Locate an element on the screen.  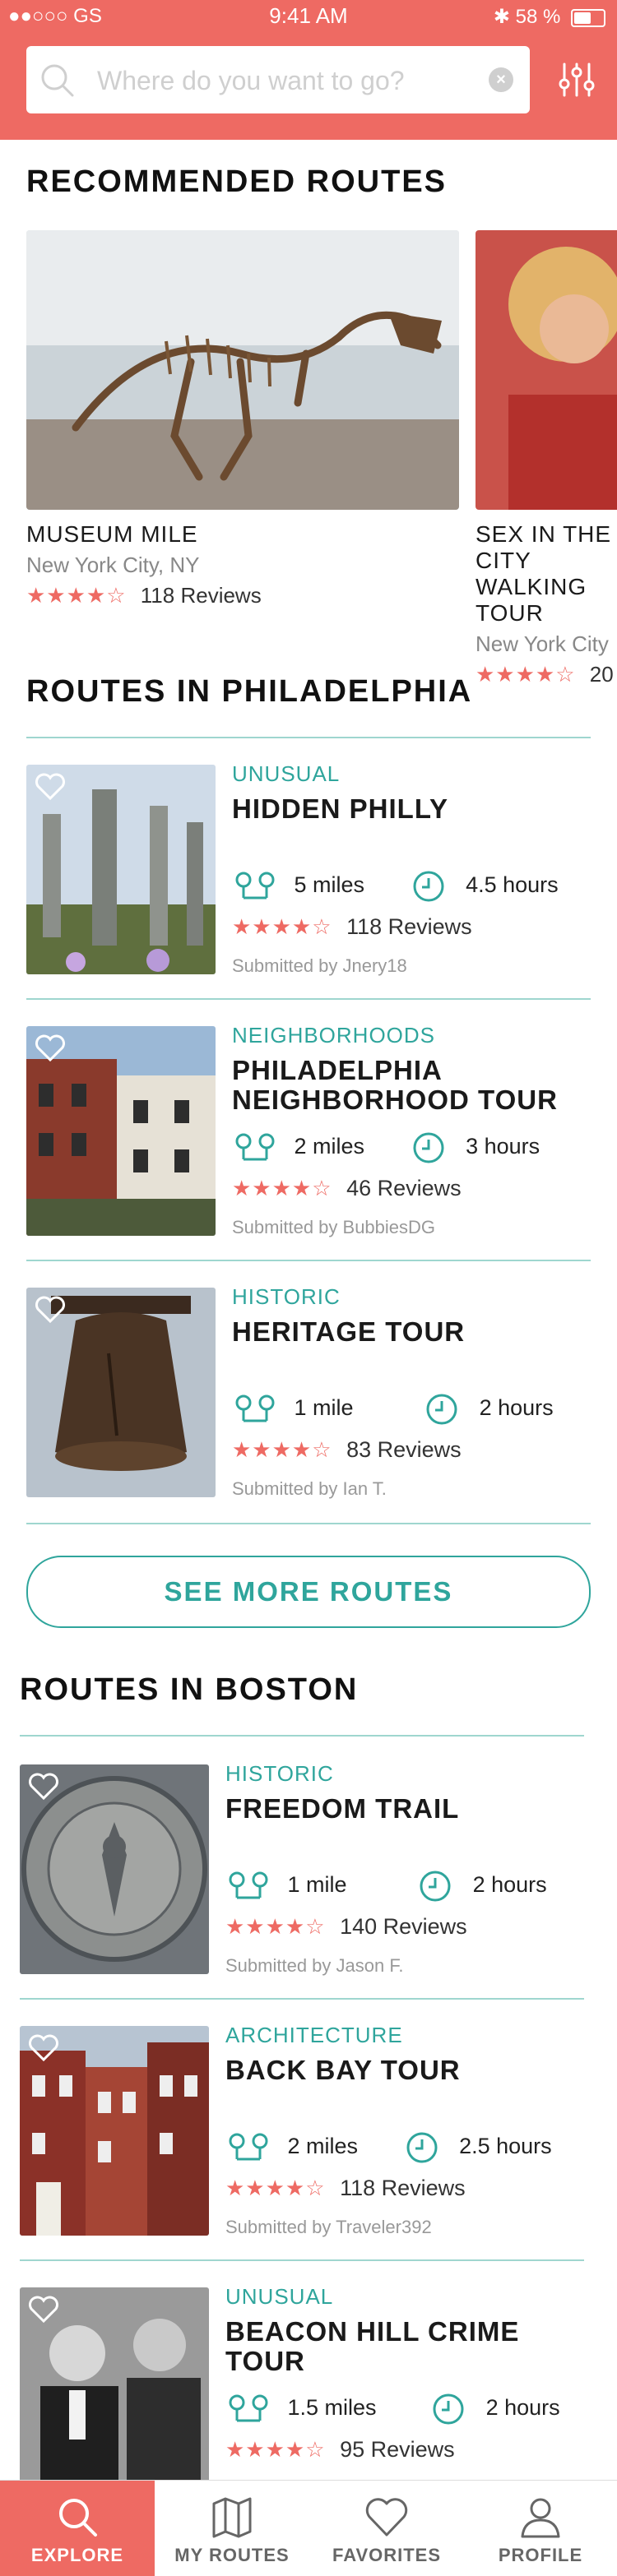
city-women-image is located at coordinates (546, 370).